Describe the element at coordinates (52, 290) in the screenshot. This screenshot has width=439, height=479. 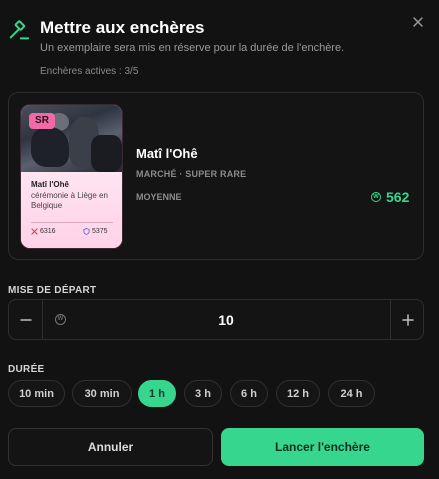
I see `starting-bid-label: MISE DE DÉPART` at that location.